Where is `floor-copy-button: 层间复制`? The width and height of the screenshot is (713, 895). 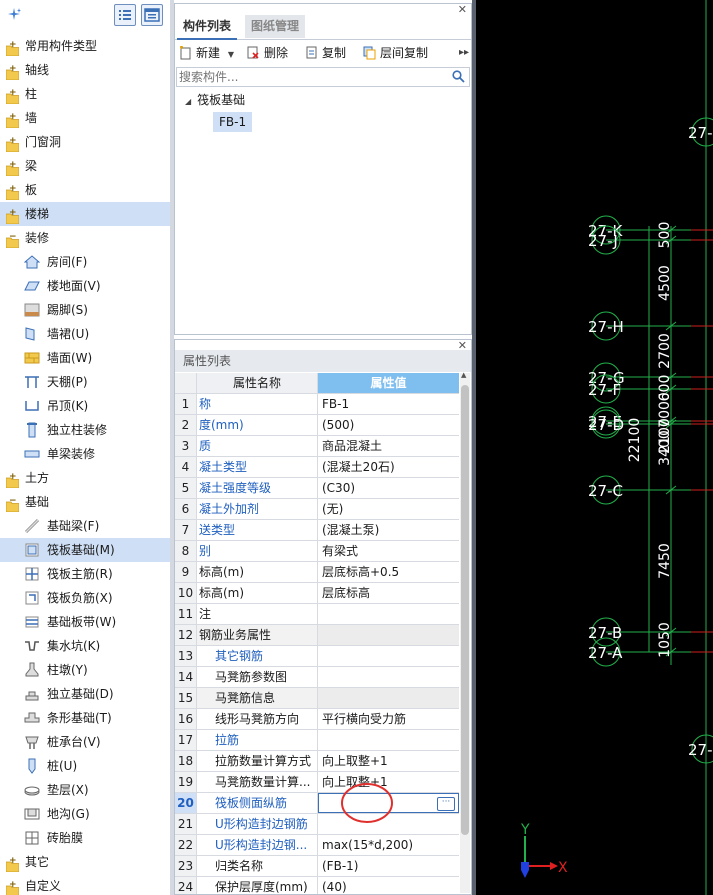 floor-copy-button: 层间复制 is located at coordinates (395, 53).